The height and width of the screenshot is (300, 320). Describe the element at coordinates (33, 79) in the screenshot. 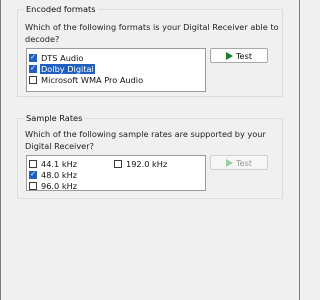

I see `wma-checkbox` at that location.